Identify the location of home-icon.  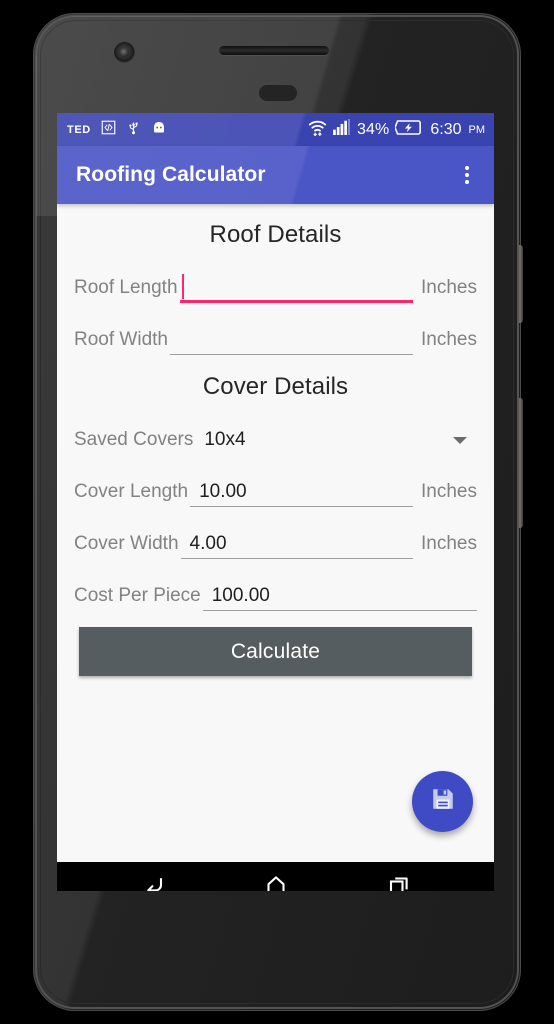
(276, 877).